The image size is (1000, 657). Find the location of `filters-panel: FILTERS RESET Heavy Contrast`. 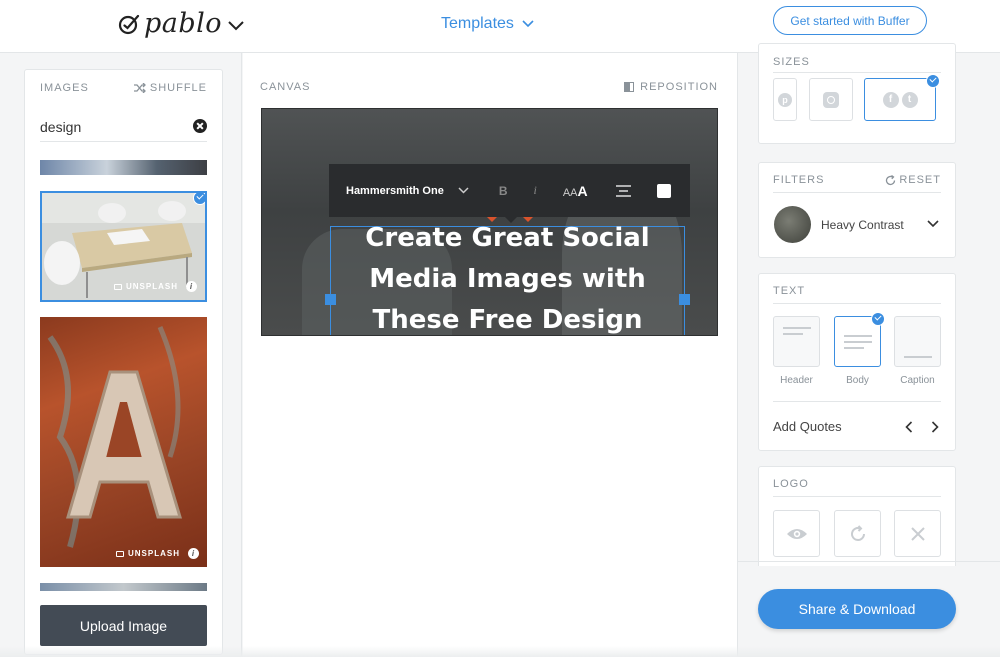

filters-panel: FILTERS RESET Heavy Contrast is located at coordinates (857, 210).